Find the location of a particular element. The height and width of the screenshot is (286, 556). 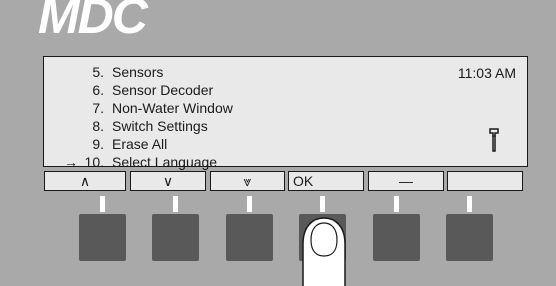

menu-item-select-language: → 10. Select Language is located at coordinates (148, 162).